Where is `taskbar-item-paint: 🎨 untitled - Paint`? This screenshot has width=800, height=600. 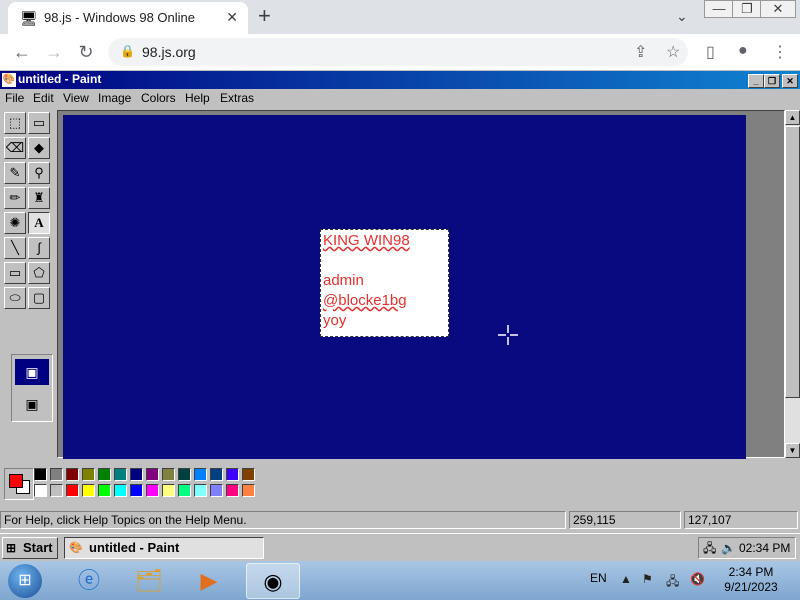 taskbar-item-paint: 🎨 untitled - Paint is located at coordinates (164, 548).